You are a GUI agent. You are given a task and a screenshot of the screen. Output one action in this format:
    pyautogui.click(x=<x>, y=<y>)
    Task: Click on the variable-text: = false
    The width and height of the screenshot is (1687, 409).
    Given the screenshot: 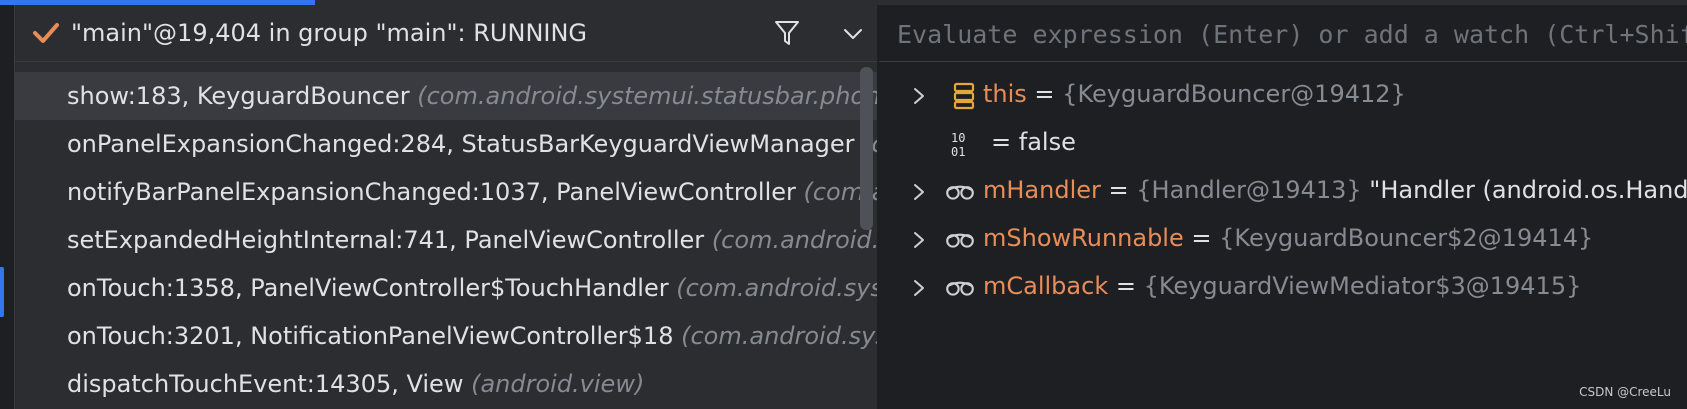 What is the action you would take?
    pyautogui.click(x=1033, y=142)
    